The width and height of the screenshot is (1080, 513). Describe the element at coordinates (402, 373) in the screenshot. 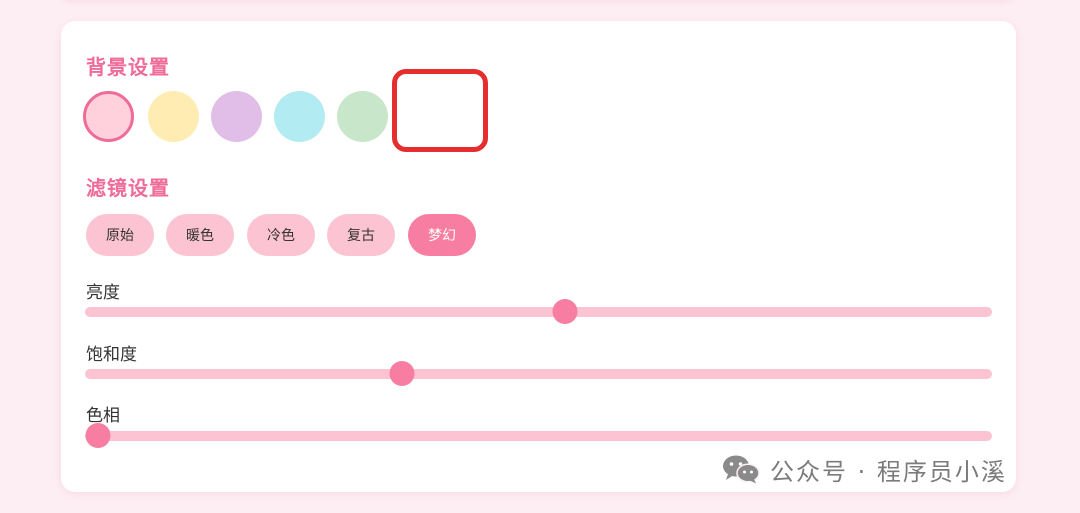

I see `saturation-slider-thumb` at that location.